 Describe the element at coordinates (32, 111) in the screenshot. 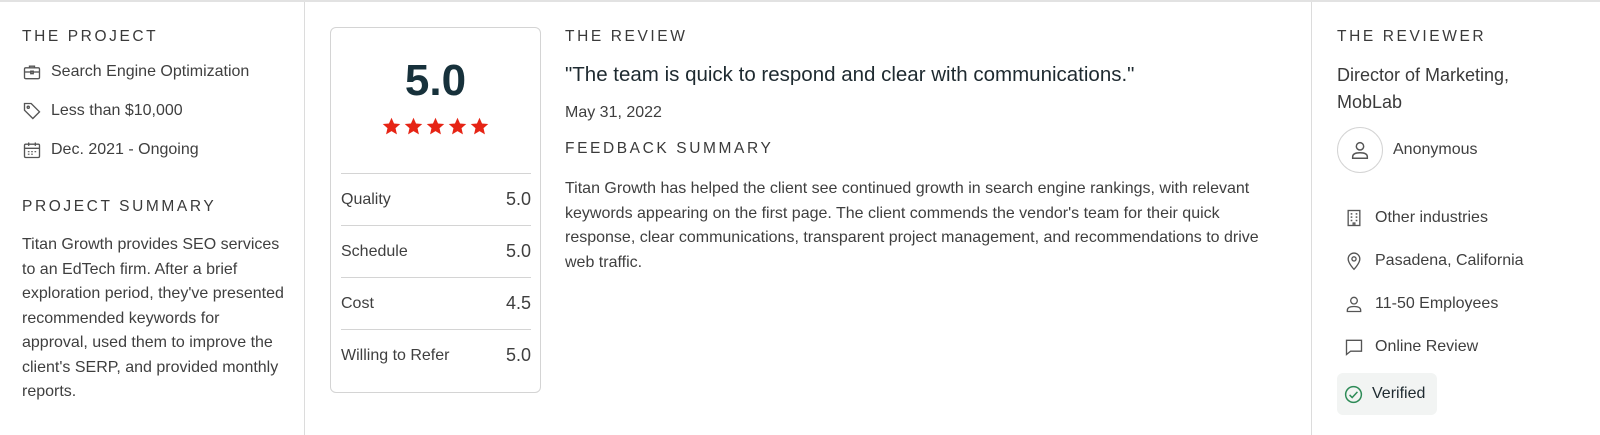

I see `price-tag-icon` at that location.